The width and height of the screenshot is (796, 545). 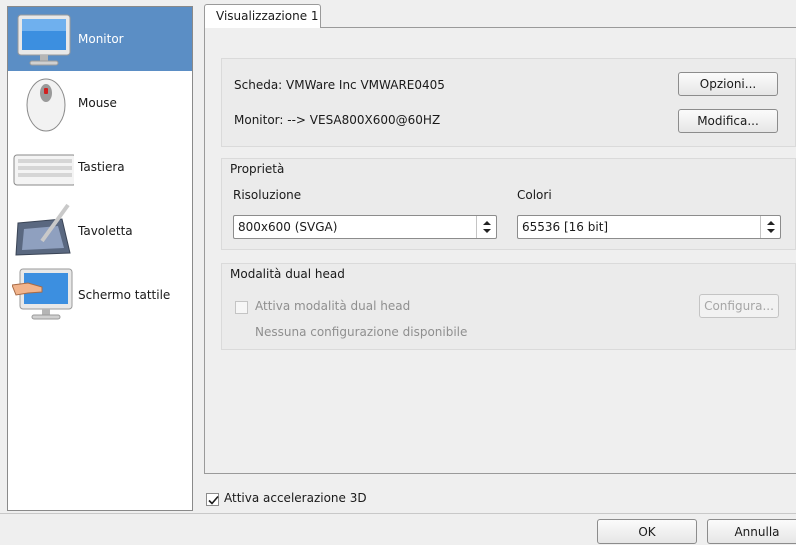 I want to click on sidebar-item-label: Monitor, so click(x=101, y=39).